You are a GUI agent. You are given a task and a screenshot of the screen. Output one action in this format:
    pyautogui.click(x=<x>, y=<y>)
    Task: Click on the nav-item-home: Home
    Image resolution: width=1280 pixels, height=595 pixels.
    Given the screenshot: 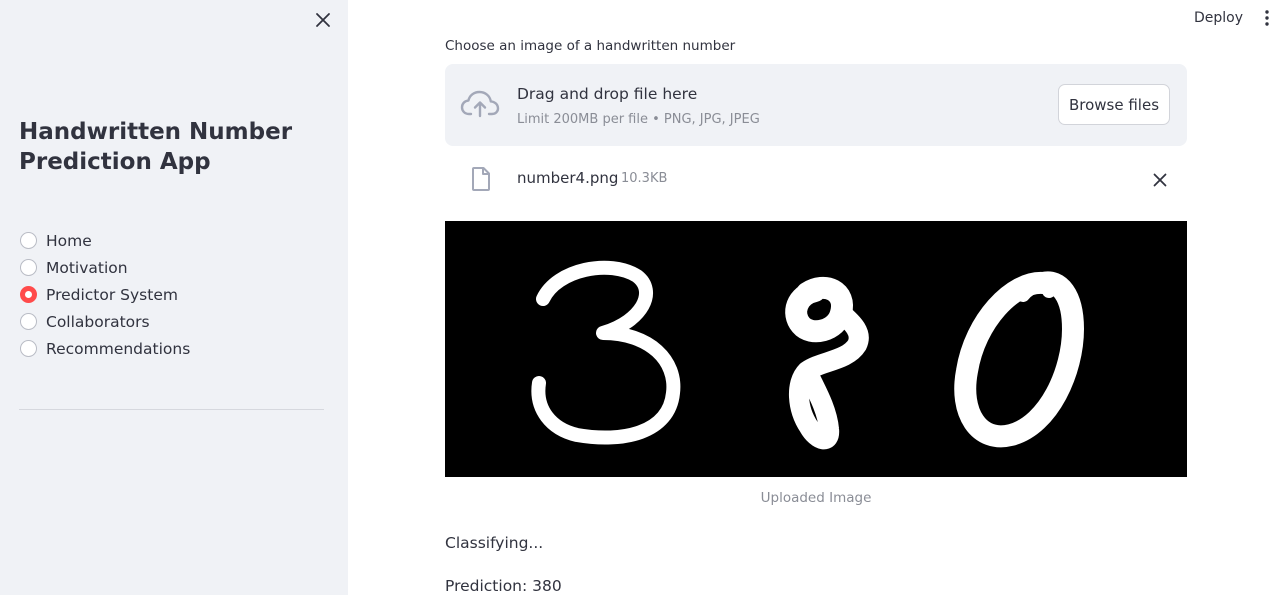 What is the action you would take?
    pyautogui.click(x=105, y=240)
    